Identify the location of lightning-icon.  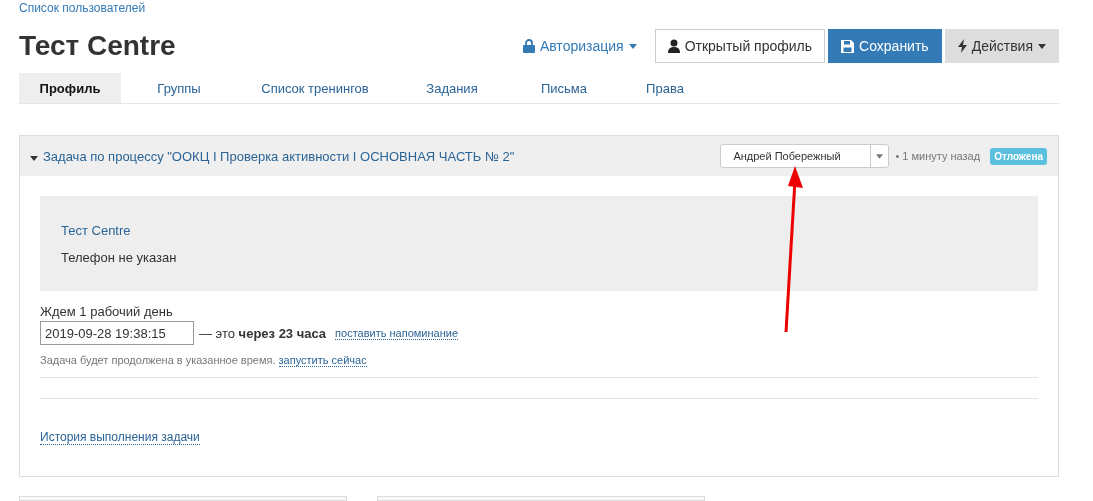
(962, 46).